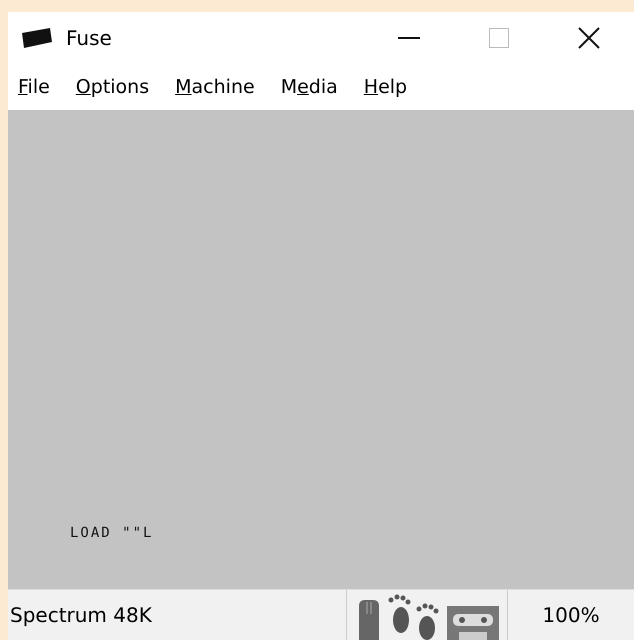  I want to click on menu-item: Machine, so click(215, 87).